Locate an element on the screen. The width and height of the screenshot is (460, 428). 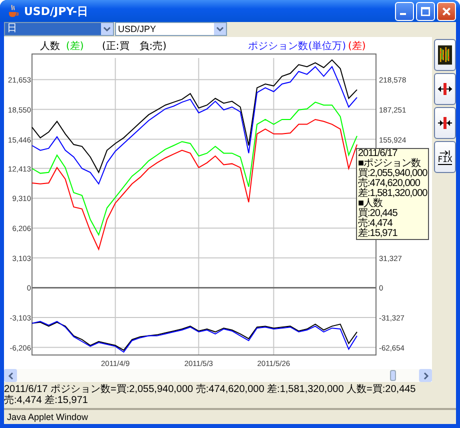
legend-label: ポジション数(単位万) is located at coordinates (297, 46).